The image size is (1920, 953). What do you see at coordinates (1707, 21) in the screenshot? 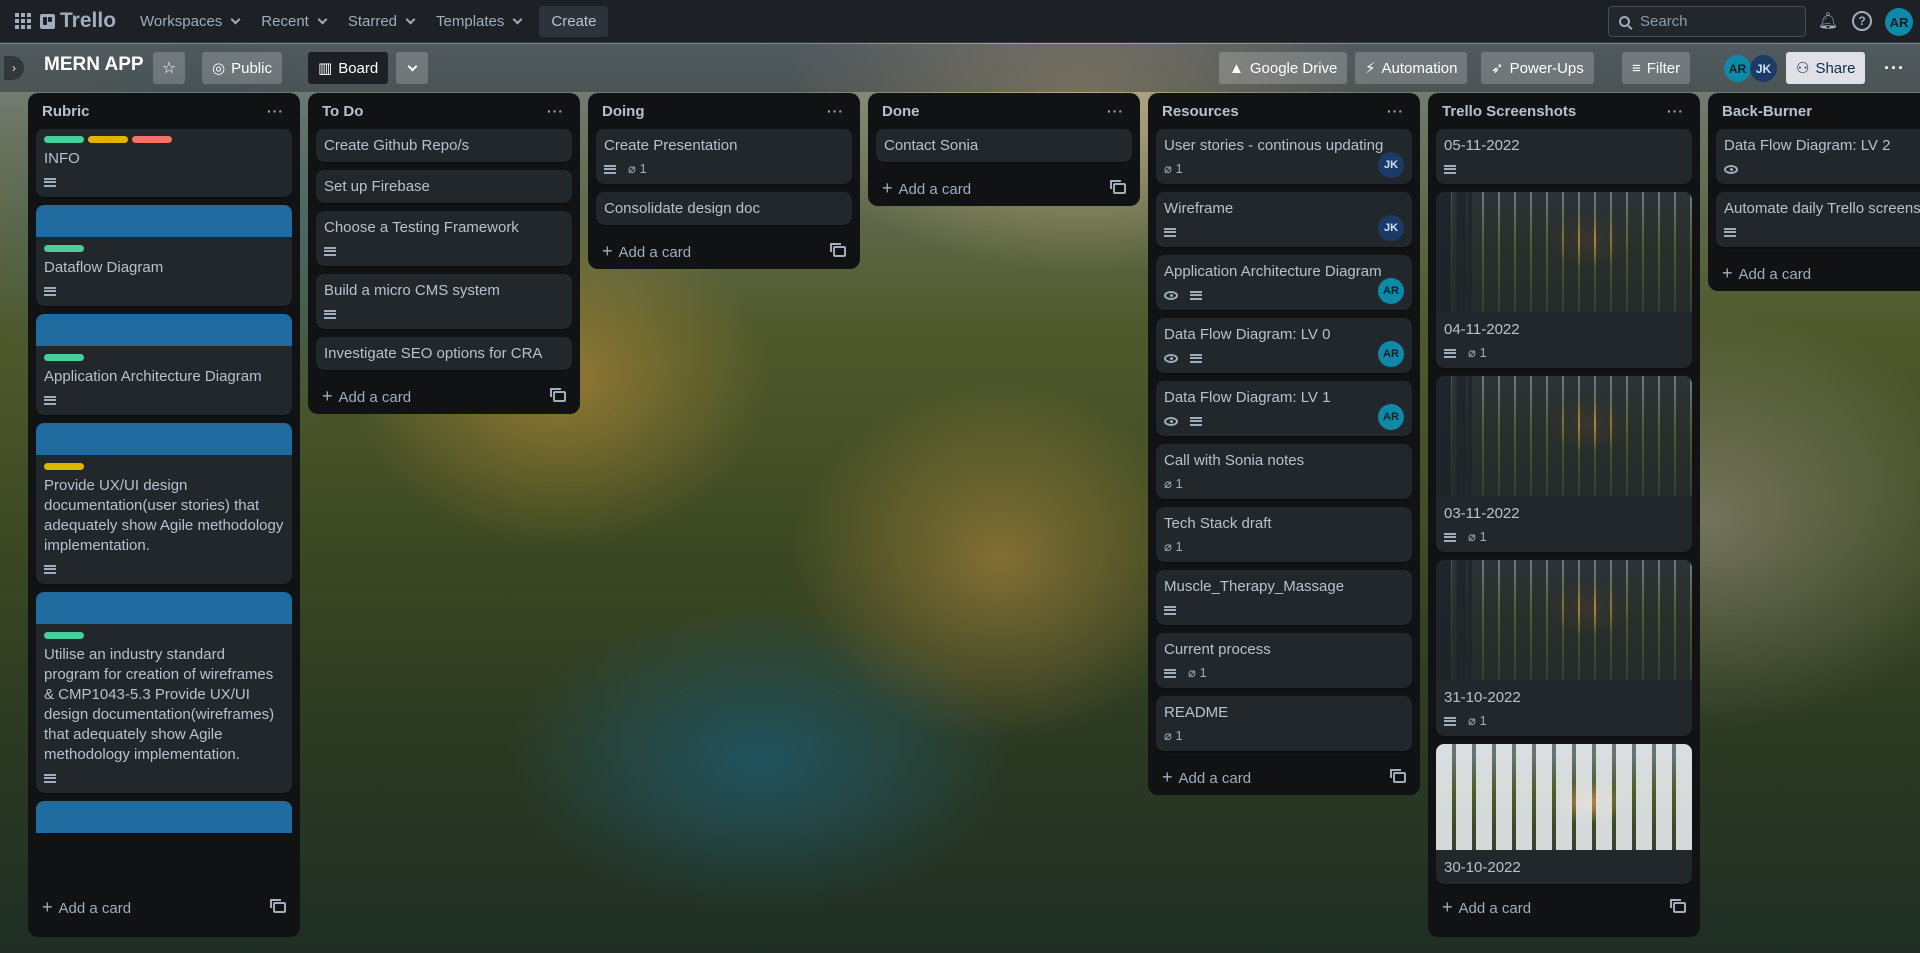
I see `search-input: Search` at bounding box center [1707, 21].